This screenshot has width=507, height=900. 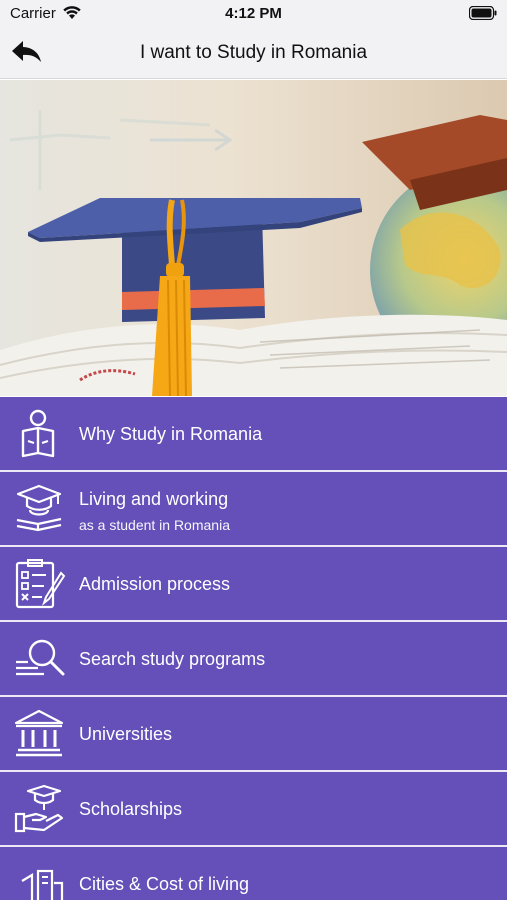 I want to click on menu-item-label: Scholarships, so click(x=131, y=809).